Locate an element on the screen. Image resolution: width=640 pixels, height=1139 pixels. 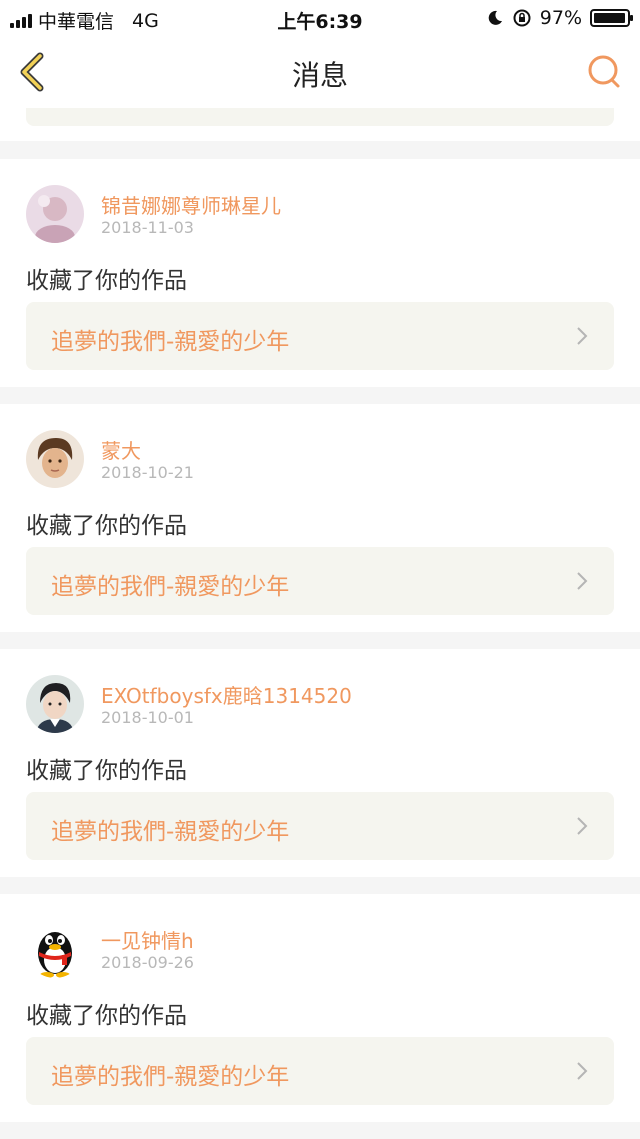
qq-penguin-icon is located at coordinates (55, 949).